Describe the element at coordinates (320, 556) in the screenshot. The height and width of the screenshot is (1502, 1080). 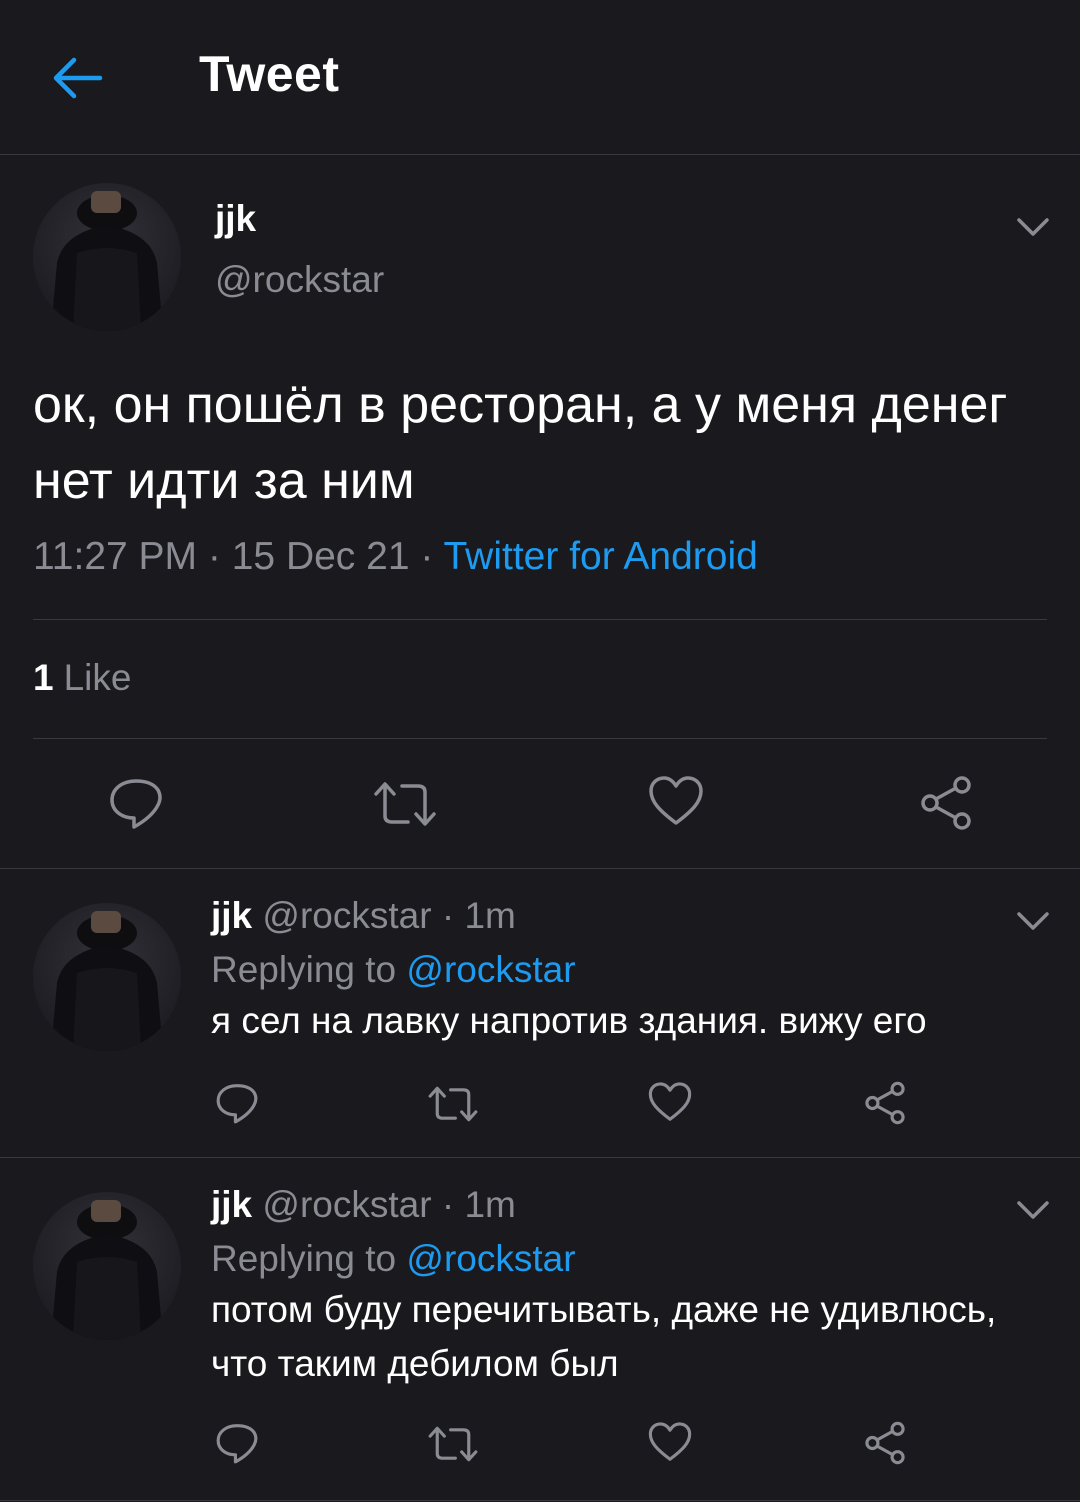
I see `tweet-date: 15 Dec 21` at that location.